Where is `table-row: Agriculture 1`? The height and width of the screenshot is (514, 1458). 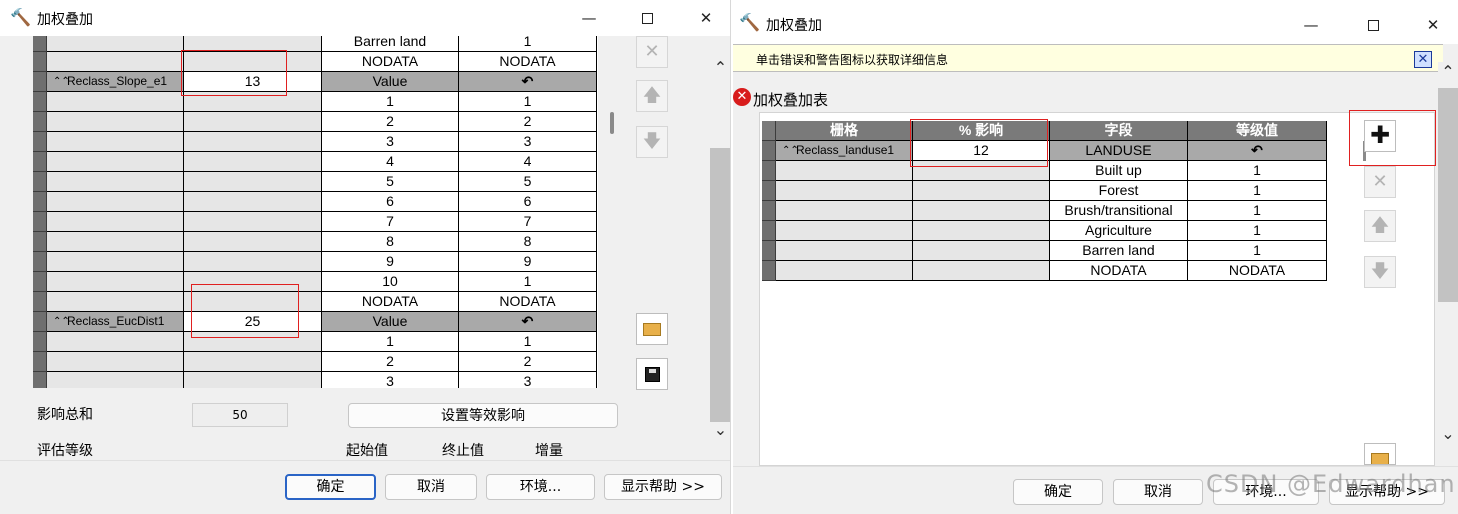 table-row: Agriculture 1 is located at coordinates (1045, 231).